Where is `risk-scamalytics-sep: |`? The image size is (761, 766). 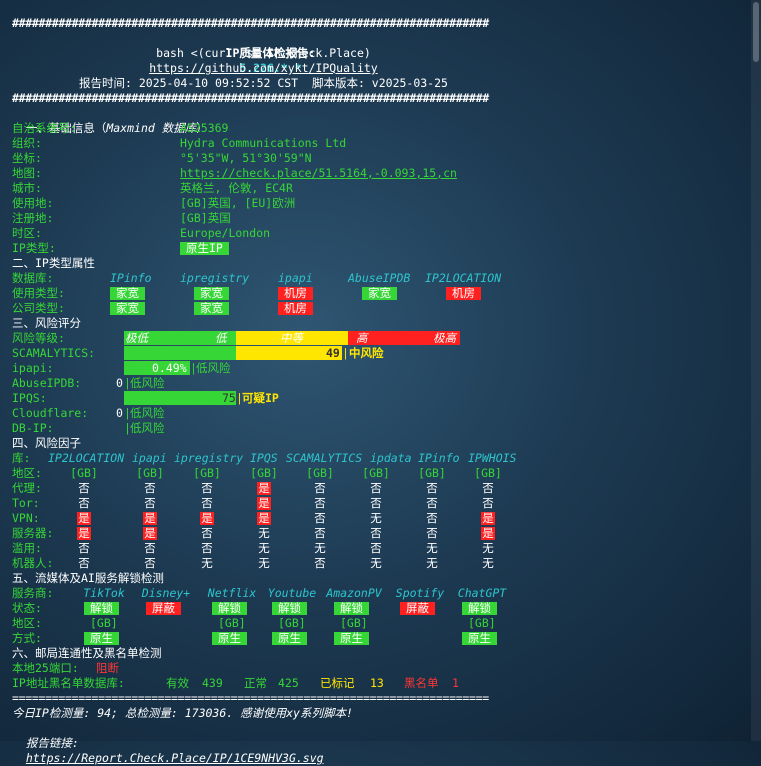
risk-scamalytics-sep: | is located at coordinates (345, 353).